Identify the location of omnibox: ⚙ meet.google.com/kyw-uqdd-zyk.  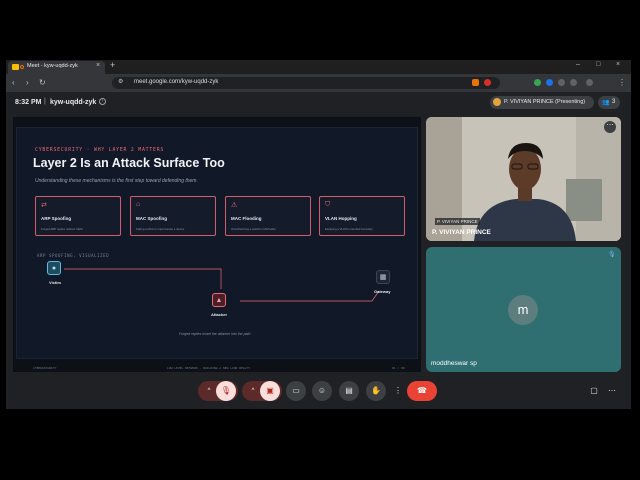
(306, 83).